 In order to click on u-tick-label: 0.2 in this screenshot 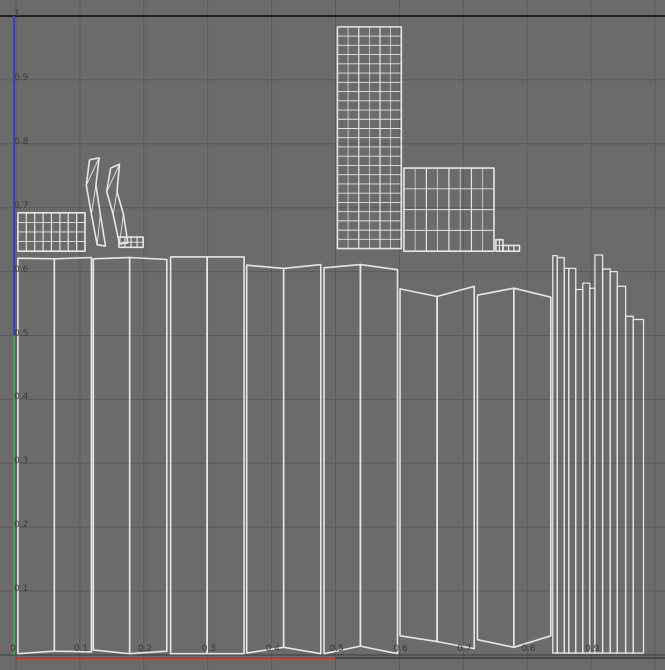, I will do `click(145, 649)`.